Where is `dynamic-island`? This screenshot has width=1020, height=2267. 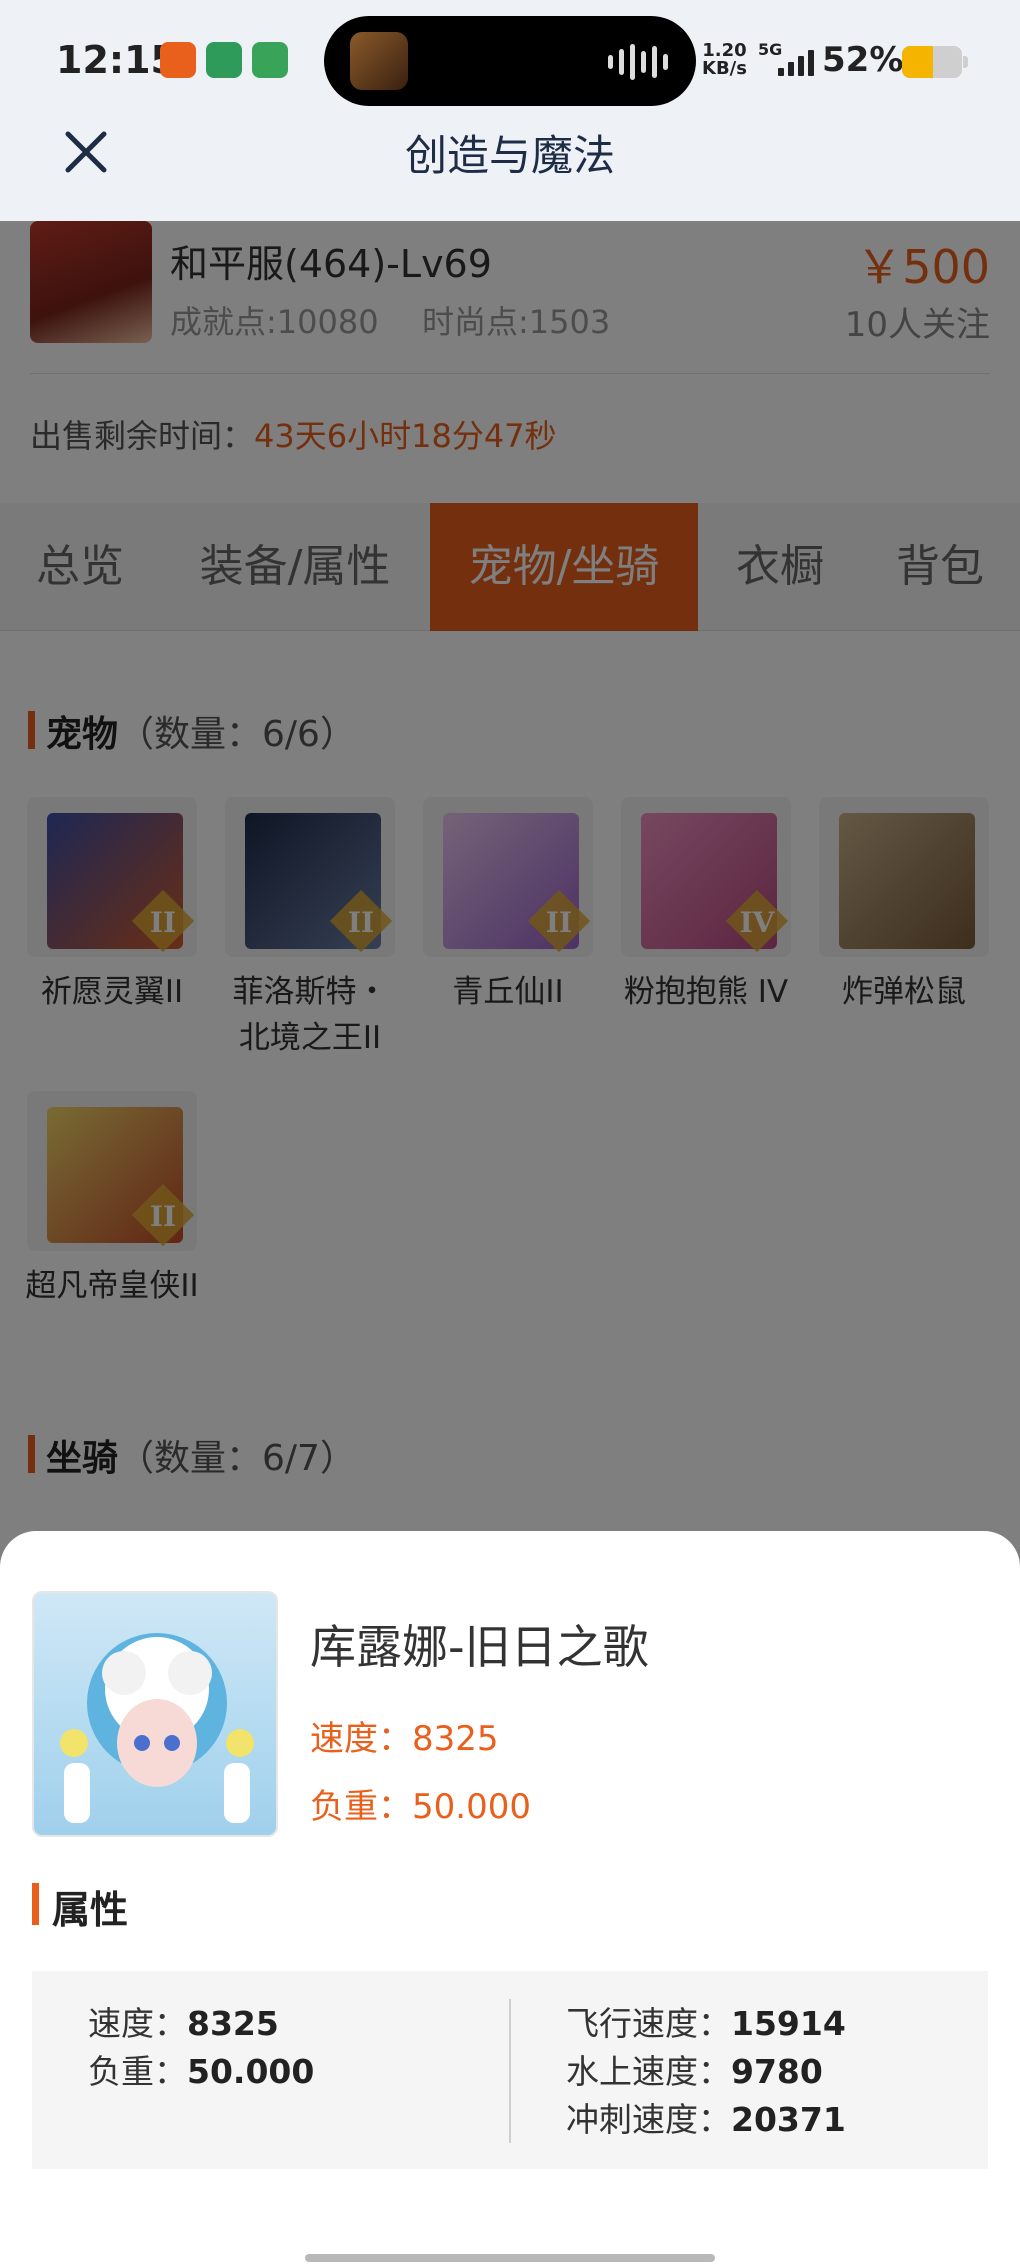 dynamic-island is located at coordinates (510, 61).